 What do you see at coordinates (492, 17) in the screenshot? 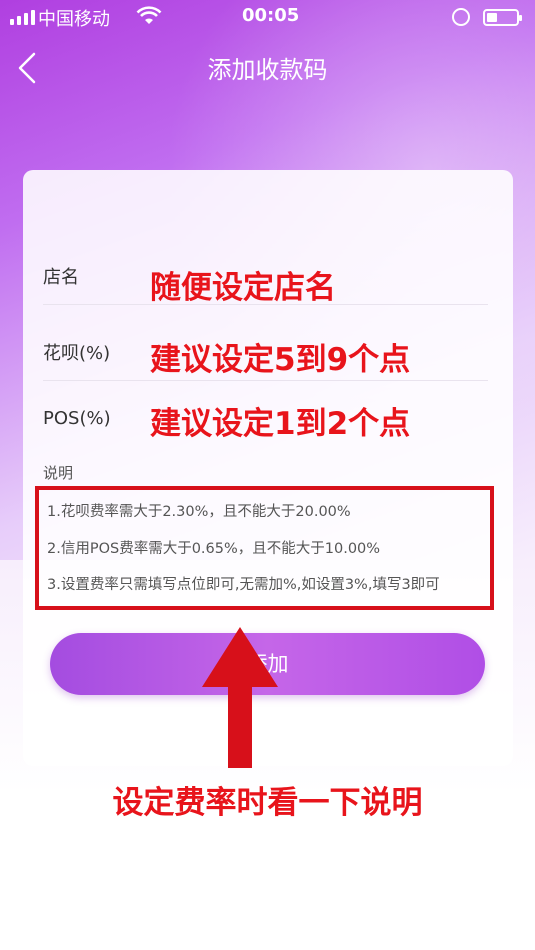
I see `battery-level` at bounding box center [492, 17].